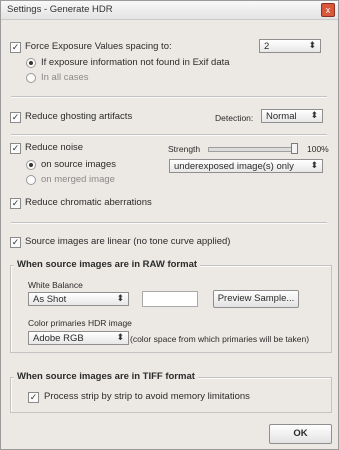  I want to click on noise-target-value: underexposed image(s) only, so click(234, 166).